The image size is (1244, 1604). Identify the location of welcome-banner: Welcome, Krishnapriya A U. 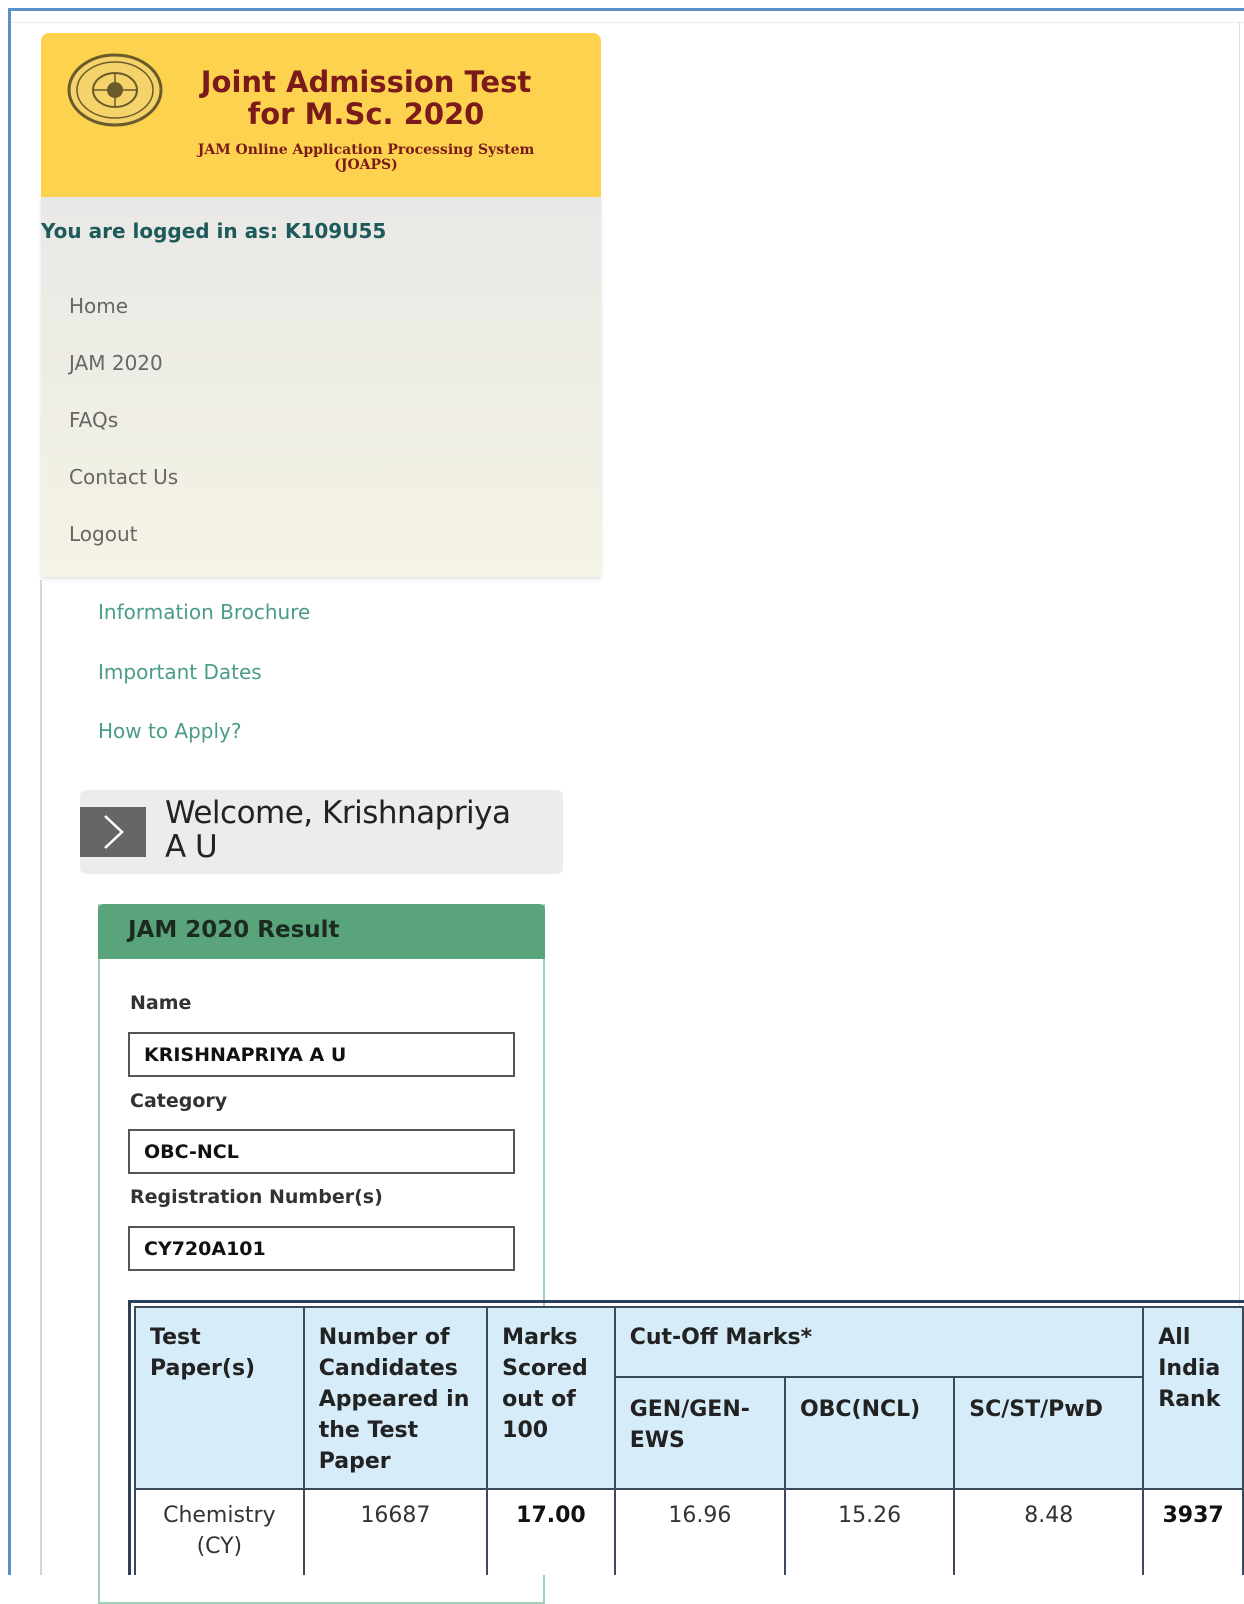
(321, 832).